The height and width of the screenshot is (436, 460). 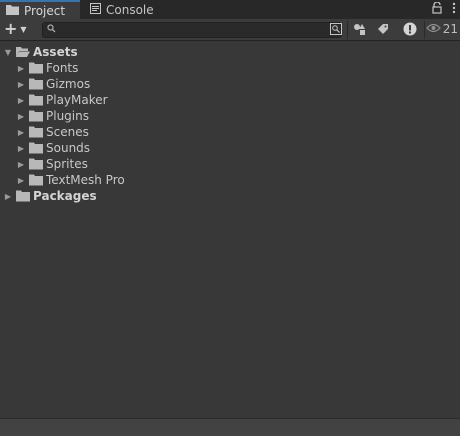 I want to click on tree-item-label: Packages, so click(x=65, y=196).